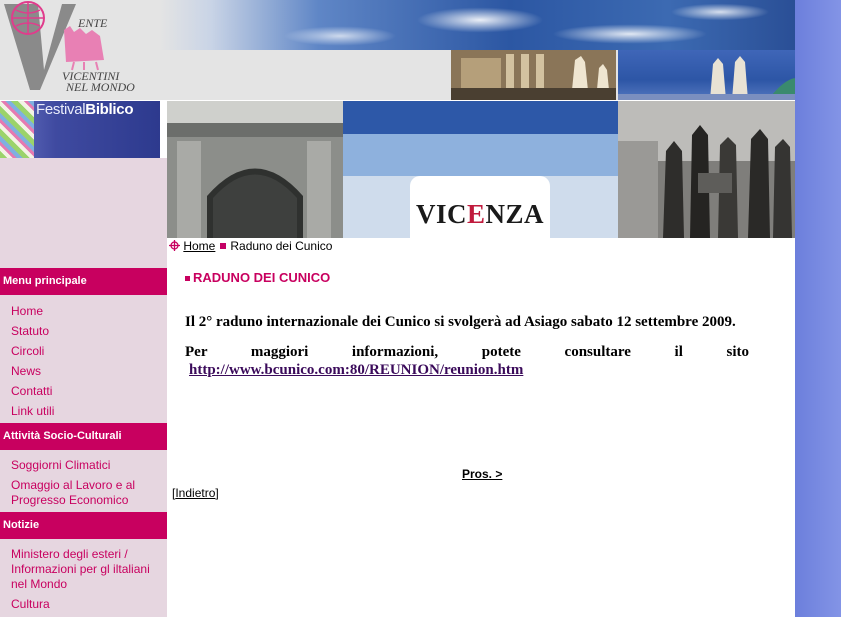 Image resolution: width=841 pixels, height=617 pixels. What do you see at coordinates (86, 391) in the screenshot?
I see `menu-item-contatti: Contatti` at bounding box center [86, 391].